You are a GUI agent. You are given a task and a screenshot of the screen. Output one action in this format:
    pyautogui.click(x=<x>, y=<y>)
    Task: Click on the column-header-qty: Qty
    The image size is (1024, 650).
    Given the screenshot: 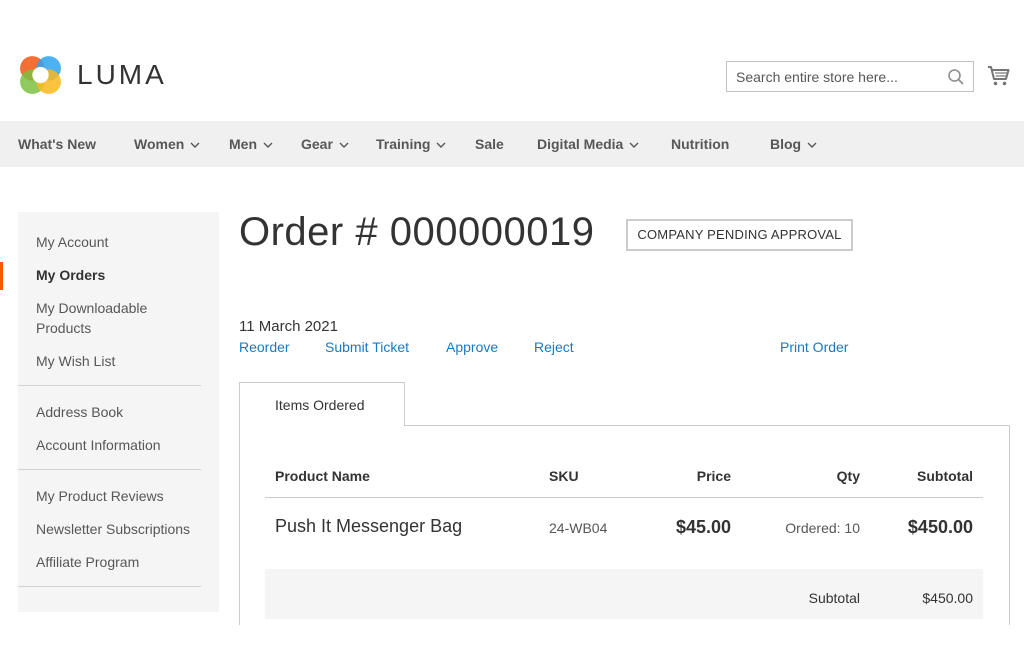 What is the action you would take?
    pyautogui.click(x=848, y=476)
    